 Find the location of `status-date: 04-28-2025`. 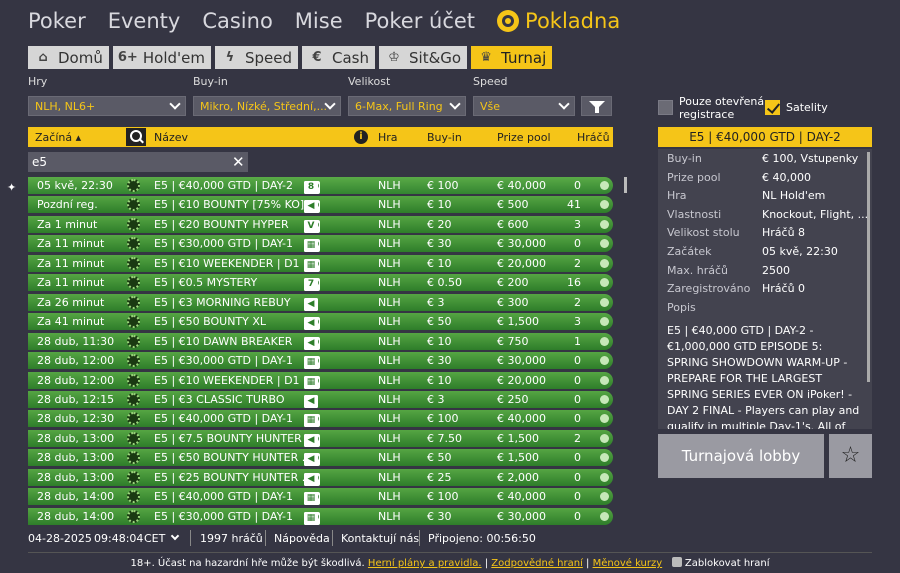

status-date: 04-28-2025 is located at coordinates (60, 538).